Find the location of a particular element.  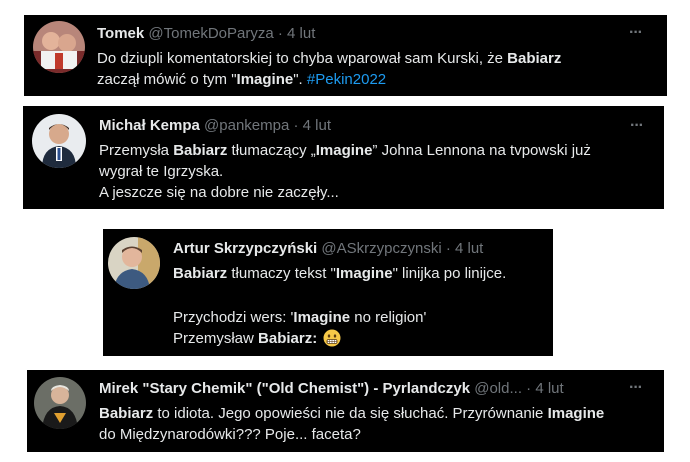

avatar-mirek is located at coordinates (60, 403).